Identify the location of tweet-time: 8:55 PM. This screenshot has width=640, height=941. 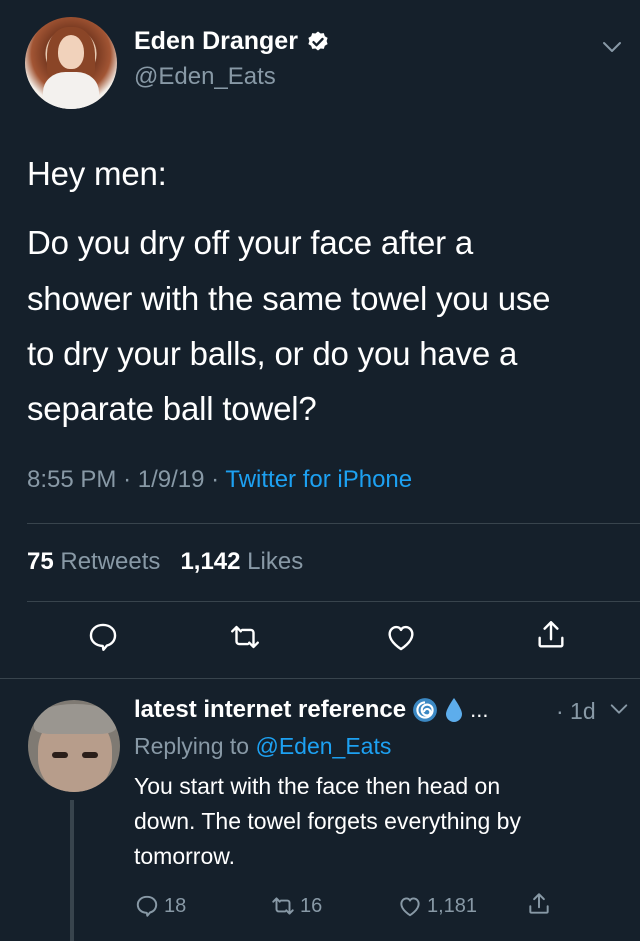
(72, 479).